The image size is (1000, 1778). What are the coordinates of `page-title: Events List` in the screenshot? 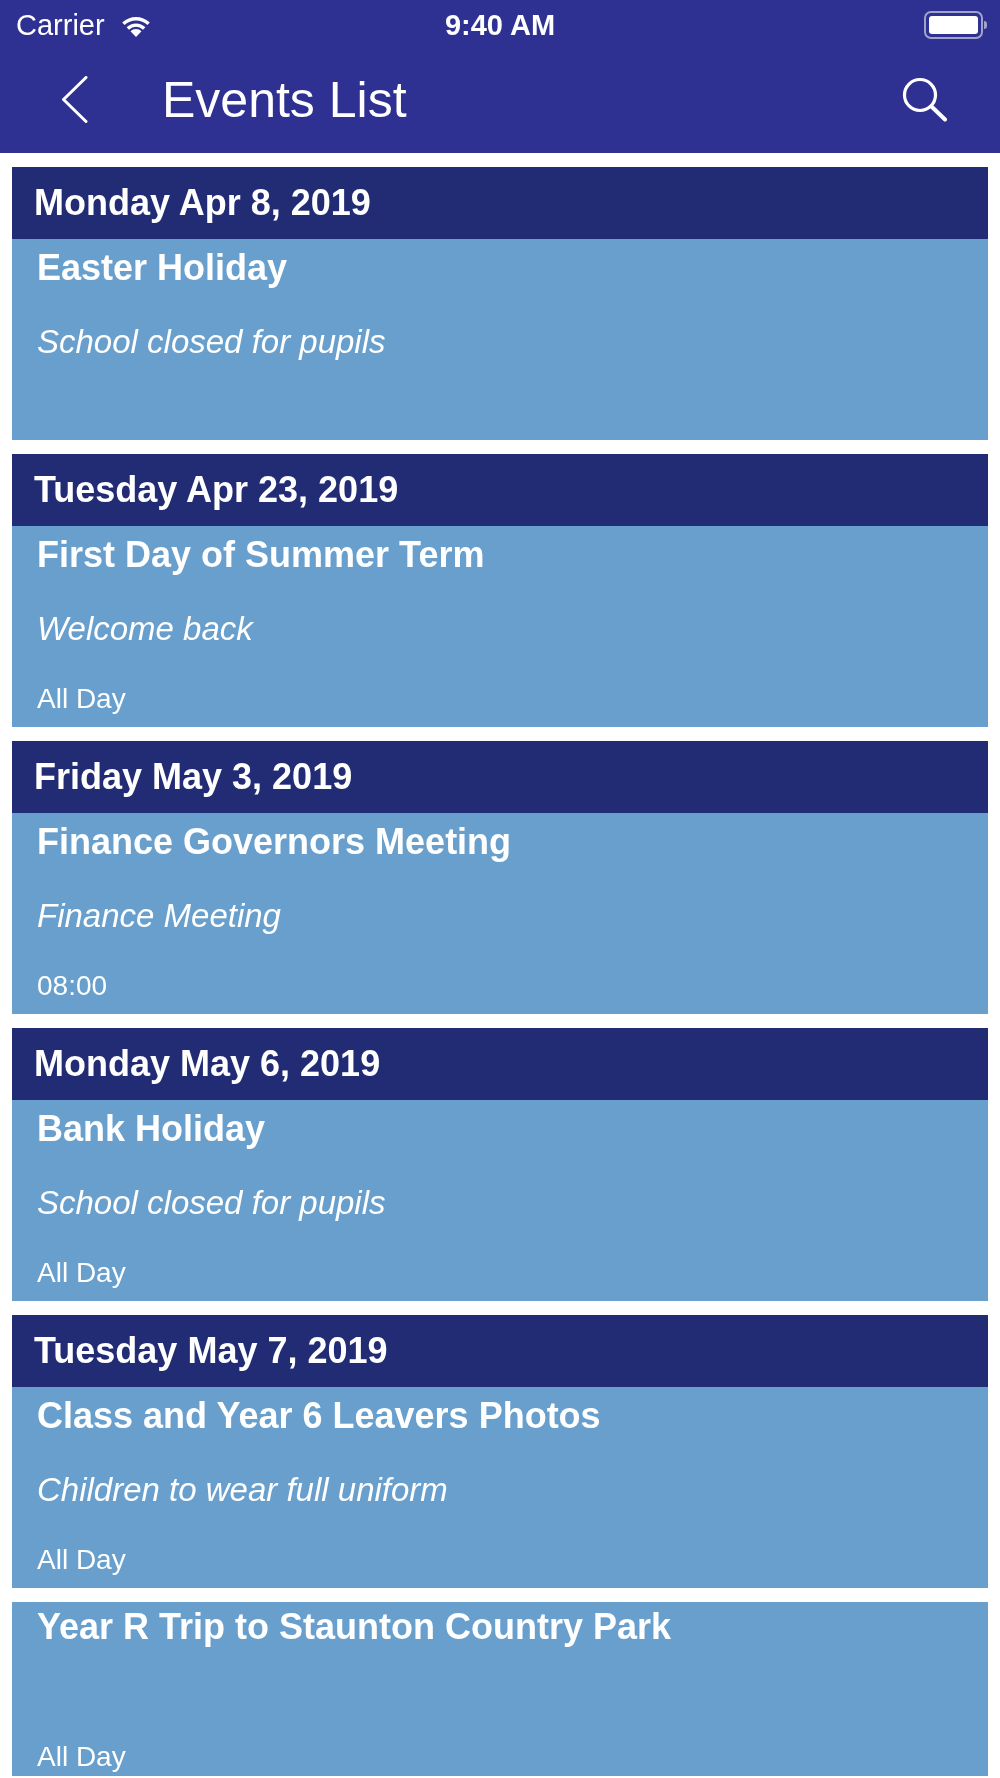 It's located at (284, 99).